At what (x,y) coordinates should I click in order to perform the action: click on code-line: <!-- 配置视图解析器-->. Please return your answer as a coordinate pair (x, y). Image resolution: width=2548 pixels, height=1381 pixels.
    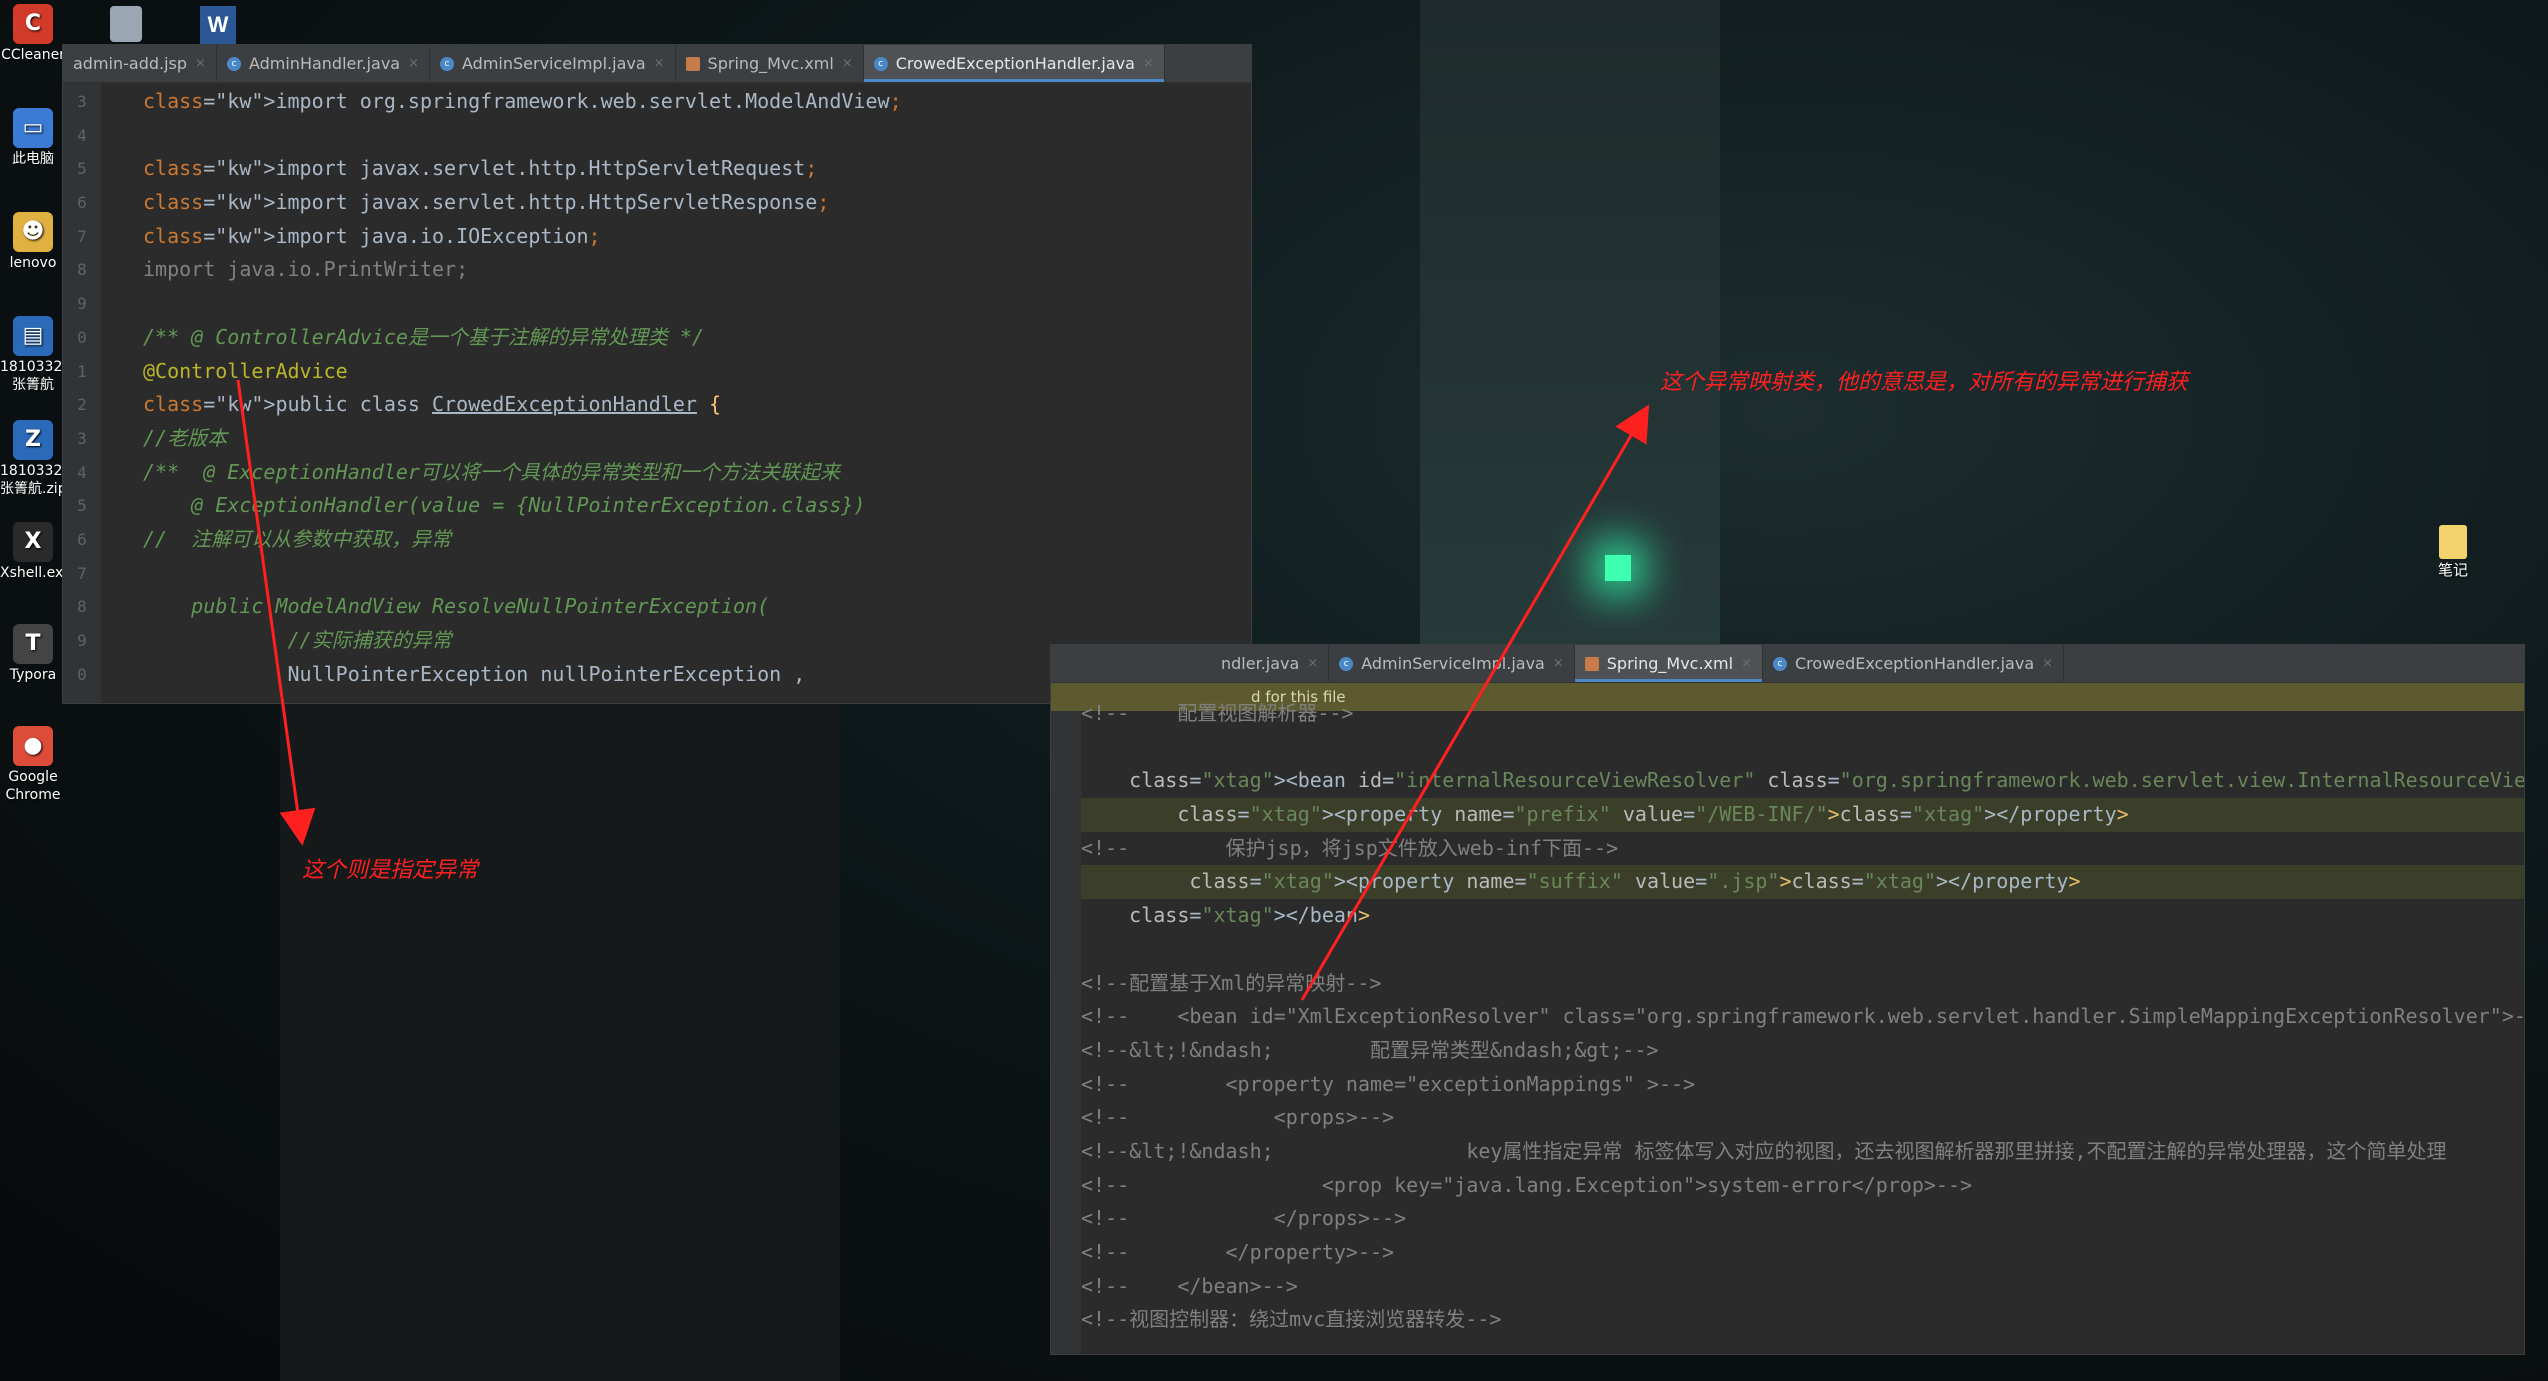
    Looking at the image, I should click on (1802, 714).